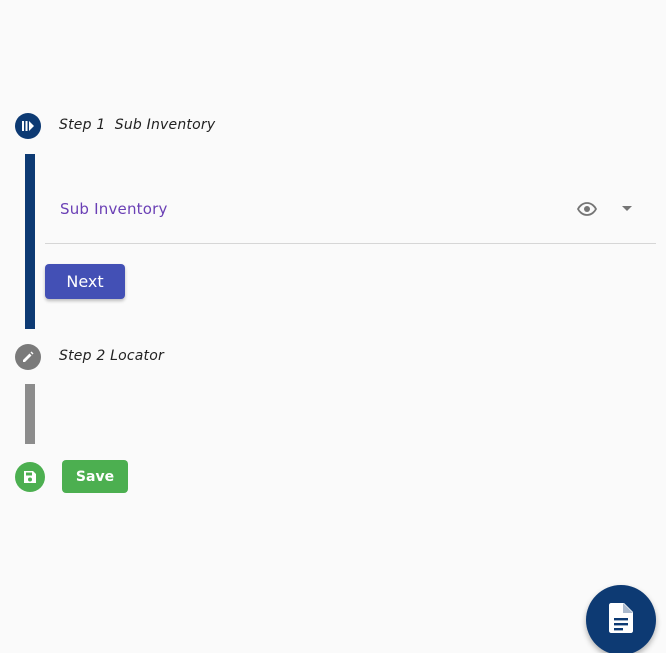 This screenshot has height=653, width=666. Describe the element at coordinates (137, 125) in the screenshot. I see `step-1-title: Step 1 Sub Inventory` at that location.